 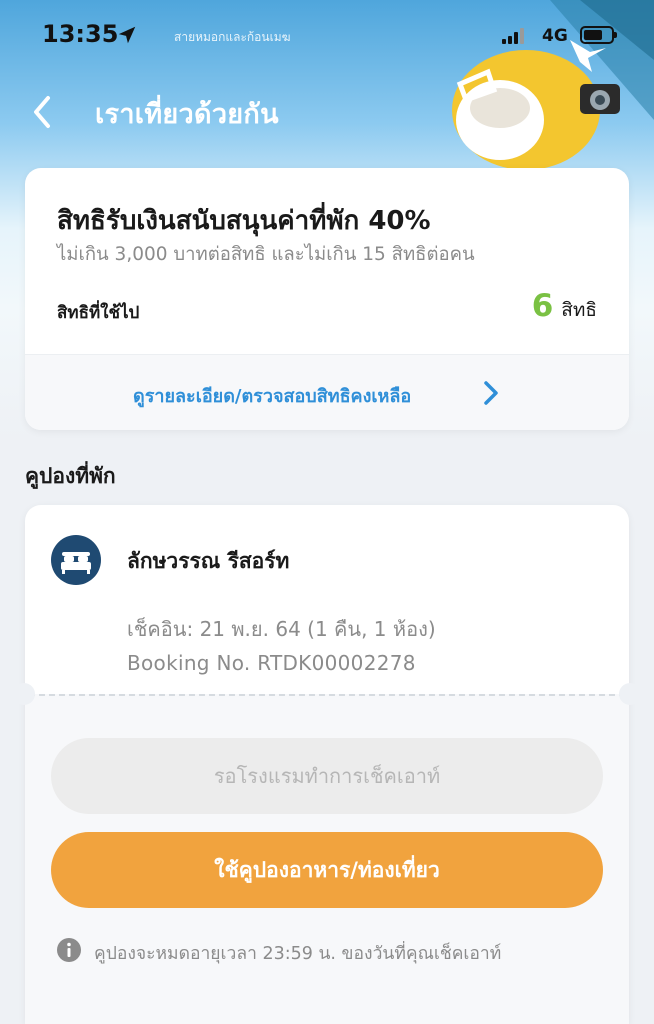 I want to click on chevron-right-icon, so click(x=491, y=393).